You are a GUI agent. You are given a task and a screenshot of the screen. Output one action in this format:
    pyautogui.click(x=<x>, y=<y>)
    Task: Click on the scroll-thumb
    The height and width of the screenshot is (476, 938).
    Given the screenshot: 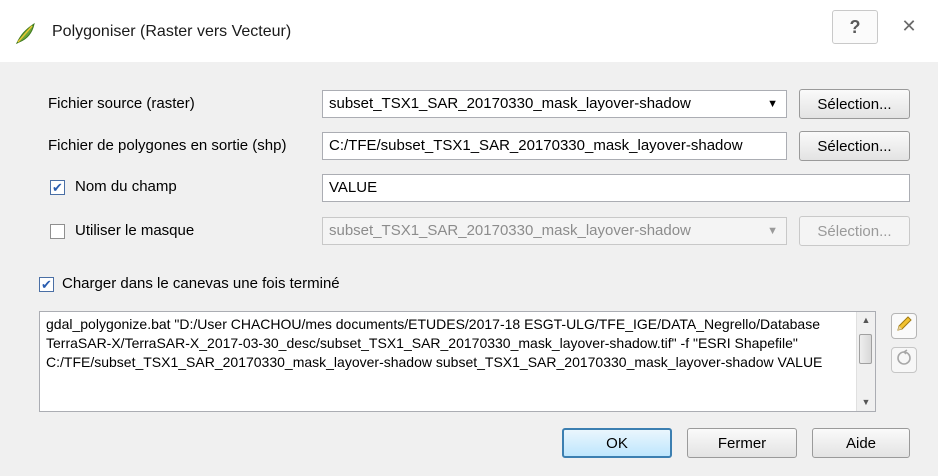 What is the action you would take?
    pyautogui.click(x=865, y=349)
    